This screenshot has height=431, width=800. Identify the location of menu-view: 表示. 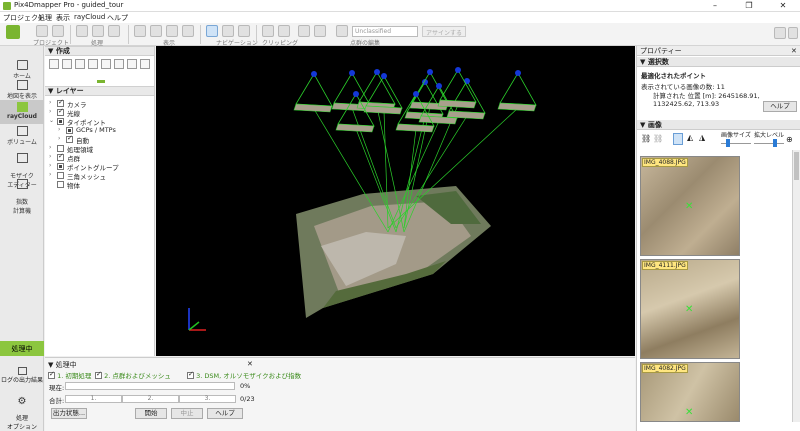
(63, 18).